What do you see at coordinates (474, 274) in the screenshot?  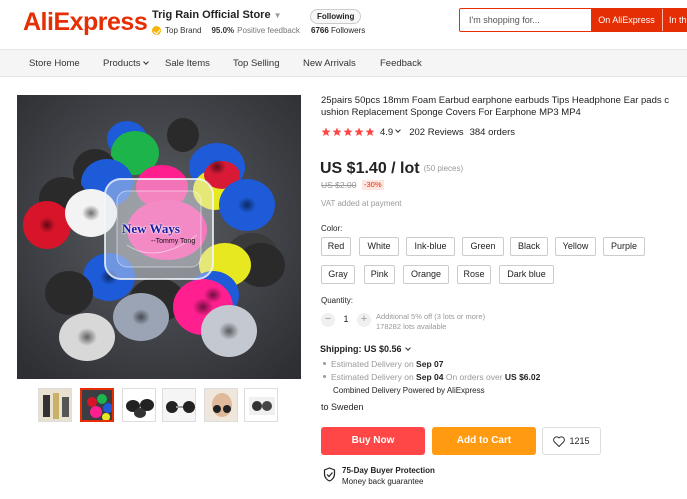 I see `color-option: Rose` at bounding box center [474, 274].